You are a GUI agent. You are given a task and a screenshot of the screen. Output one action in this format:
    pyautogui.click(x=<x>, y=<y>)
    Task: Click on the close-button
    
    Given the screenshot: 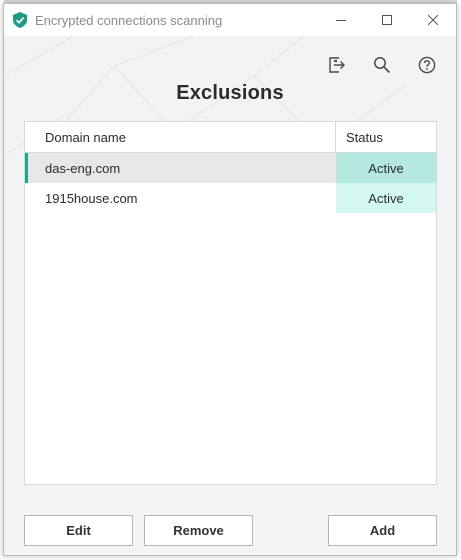 What is the action you would take?
    pyautogui.click(x=433, y=20)
    